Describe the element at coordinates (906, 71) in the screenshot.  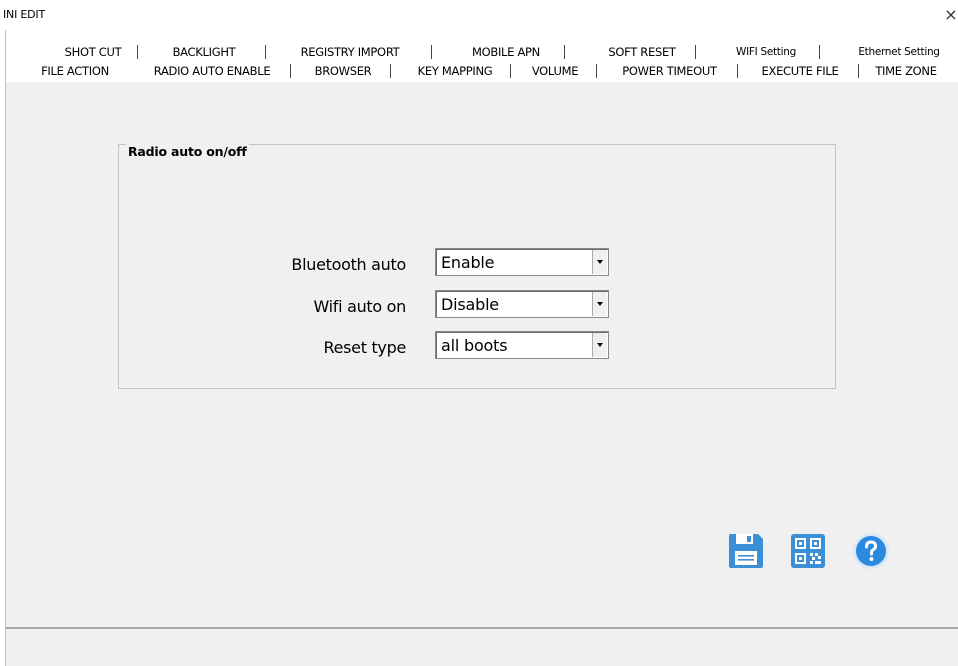
I see `tab-time-zone: TIME ZONE` at that location.